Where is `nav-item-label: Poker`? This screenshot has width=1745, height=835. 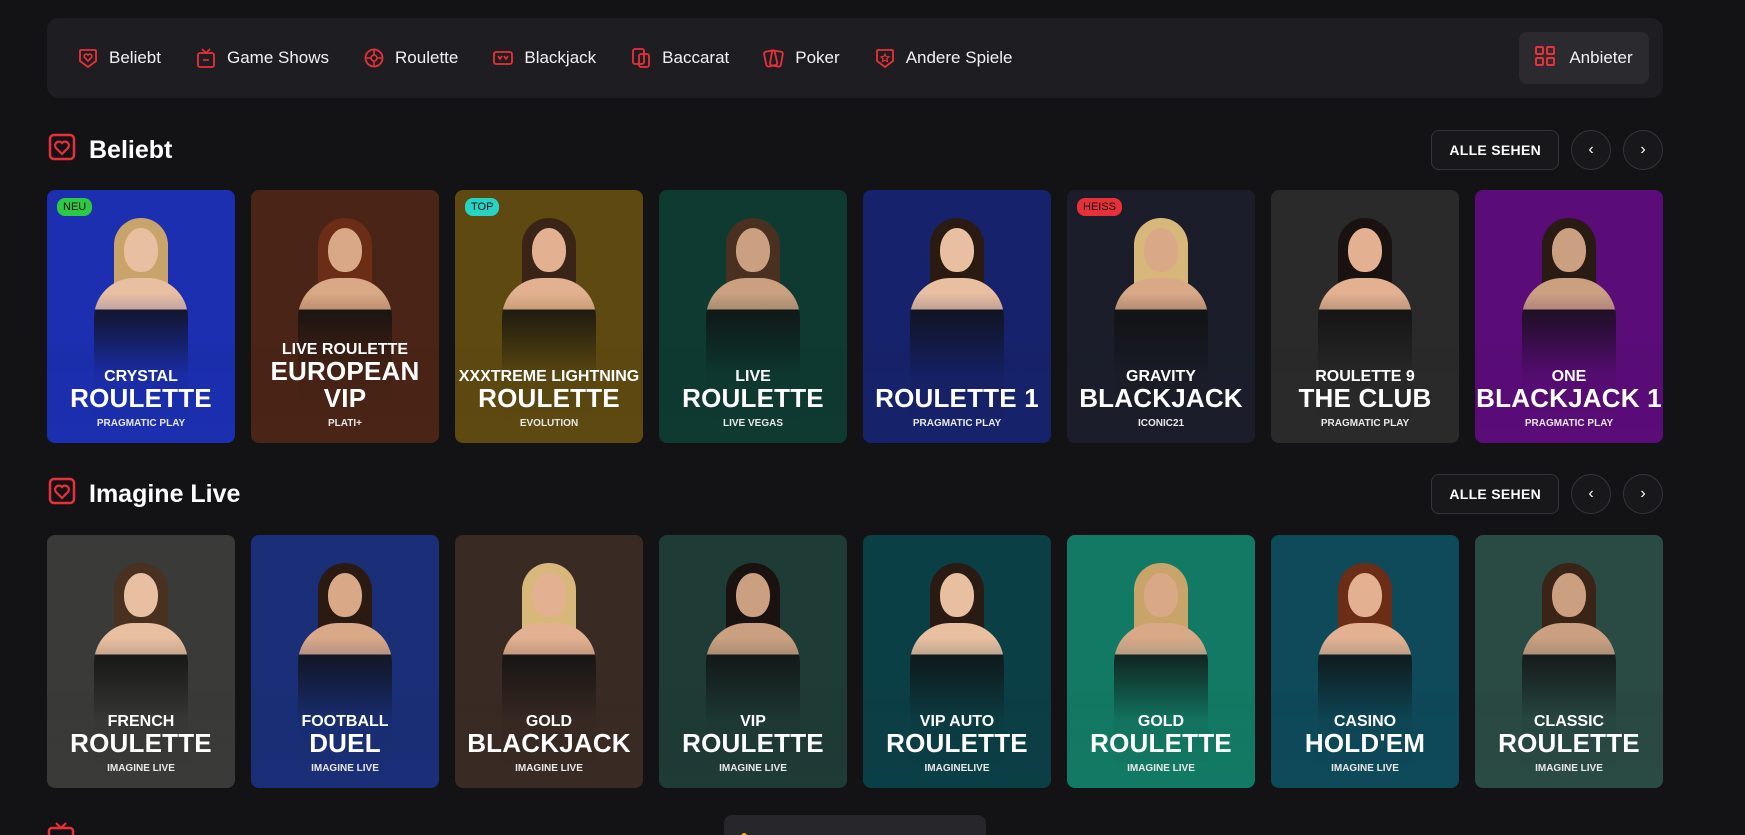
nav-item-label: Poker is located at coordinates (817, 57).